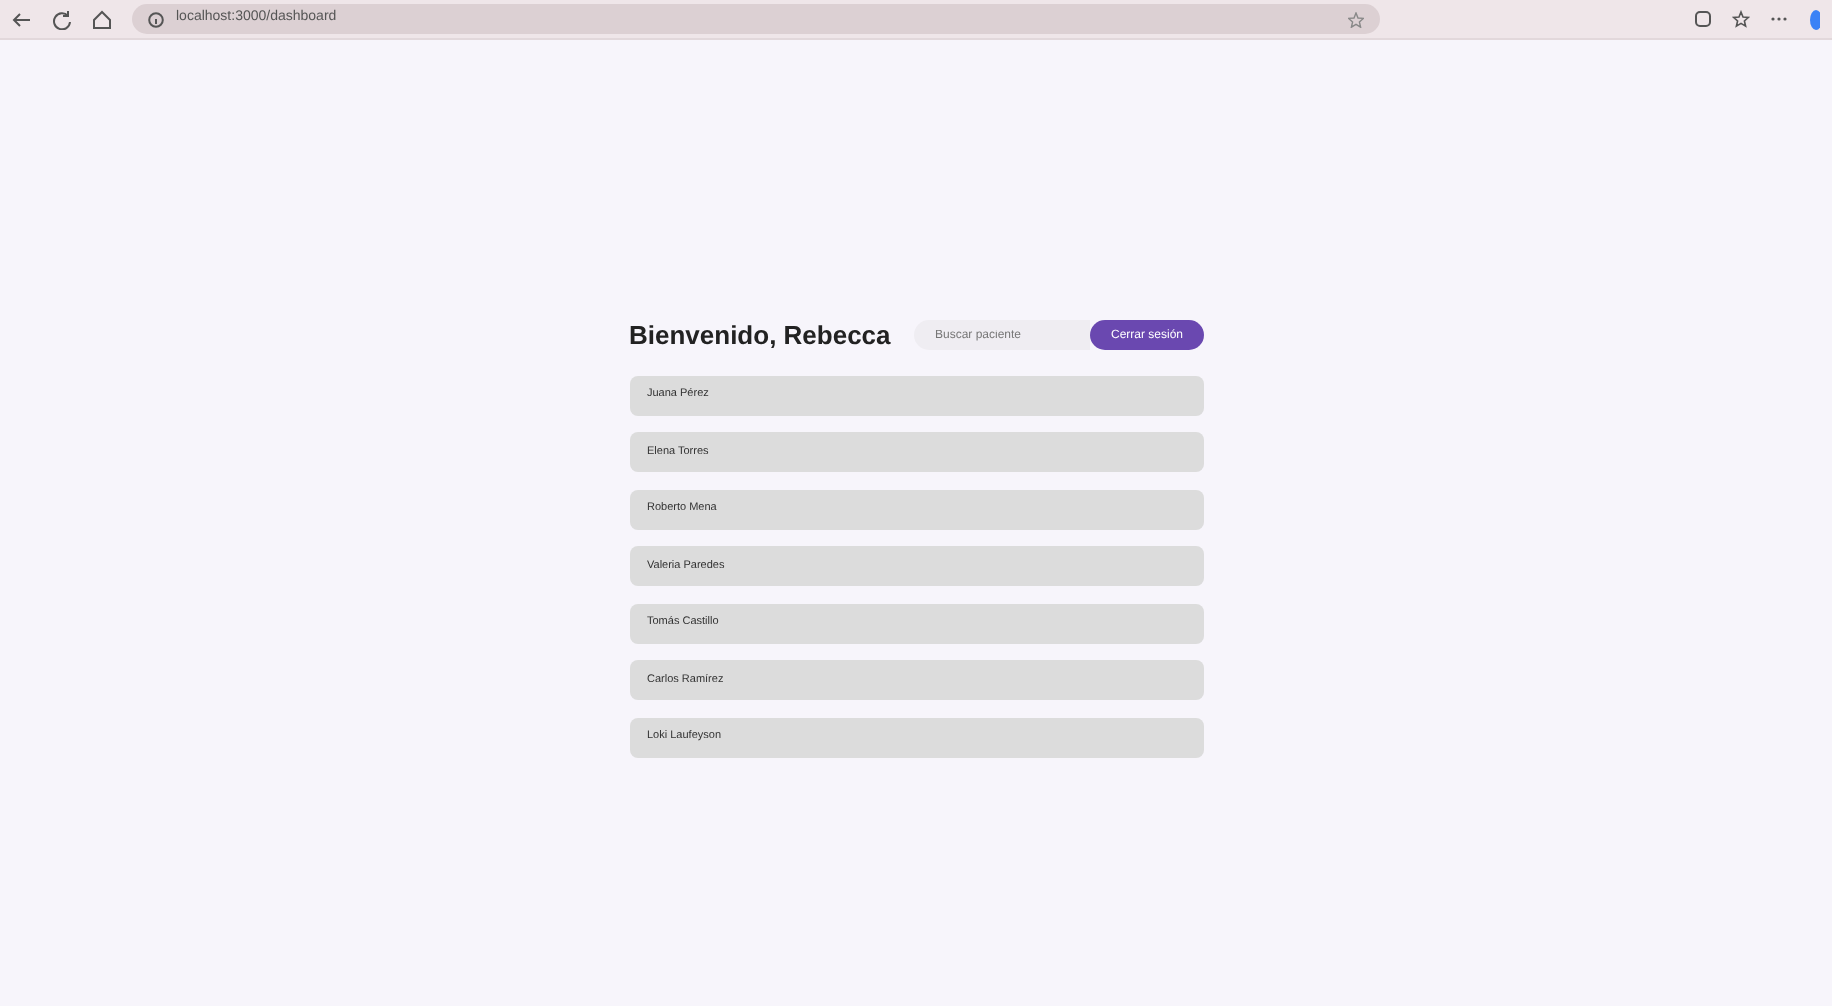 The image size is (1832, 1006). I want to click on favorites-icon, so click(1741, 19).